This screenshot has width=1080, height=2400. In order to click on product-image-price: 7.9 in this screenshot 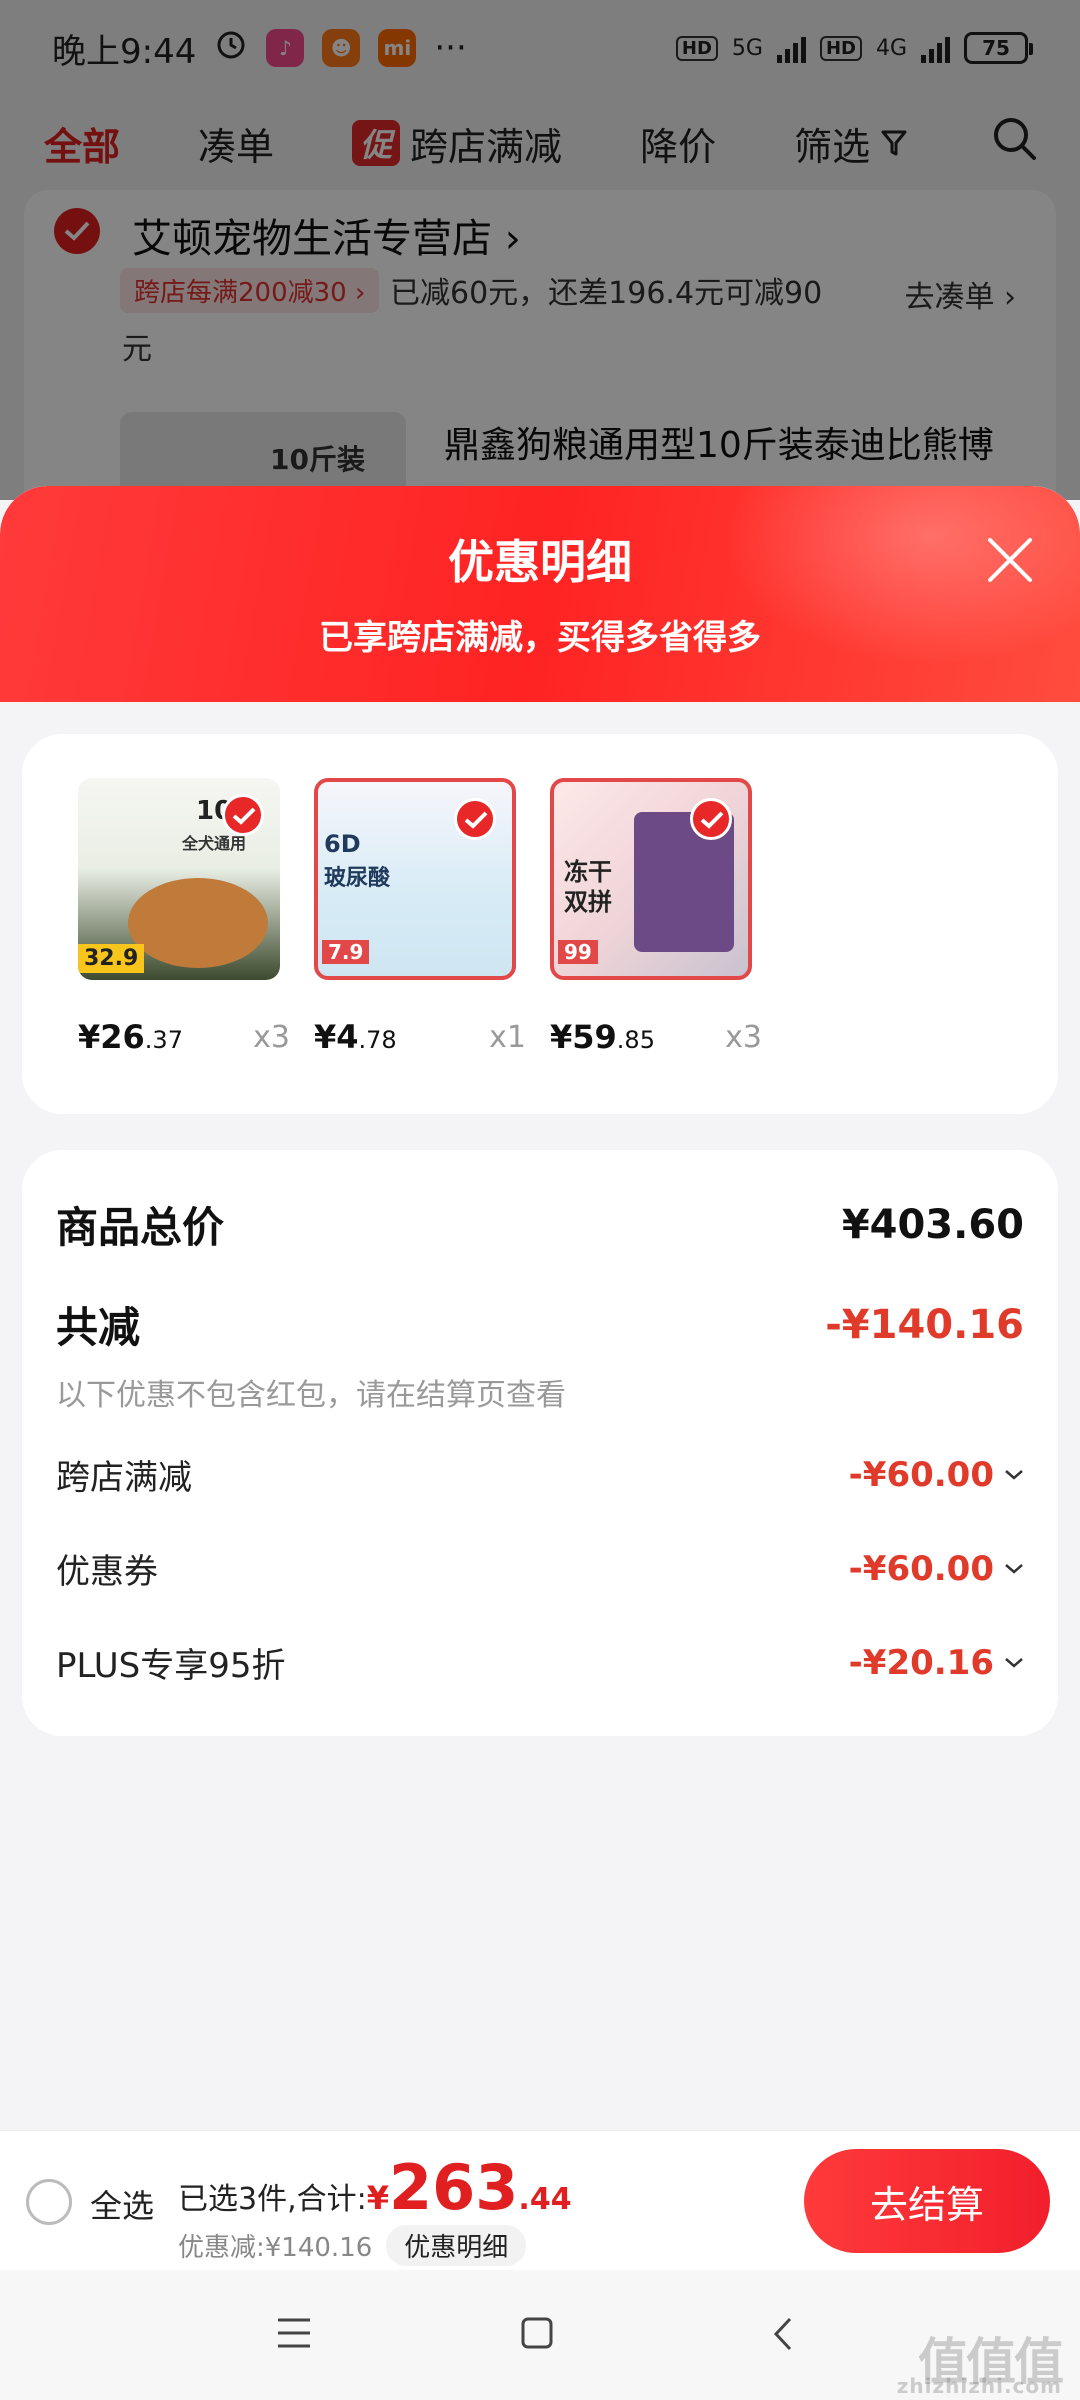, I will do `click(346, 952)`.